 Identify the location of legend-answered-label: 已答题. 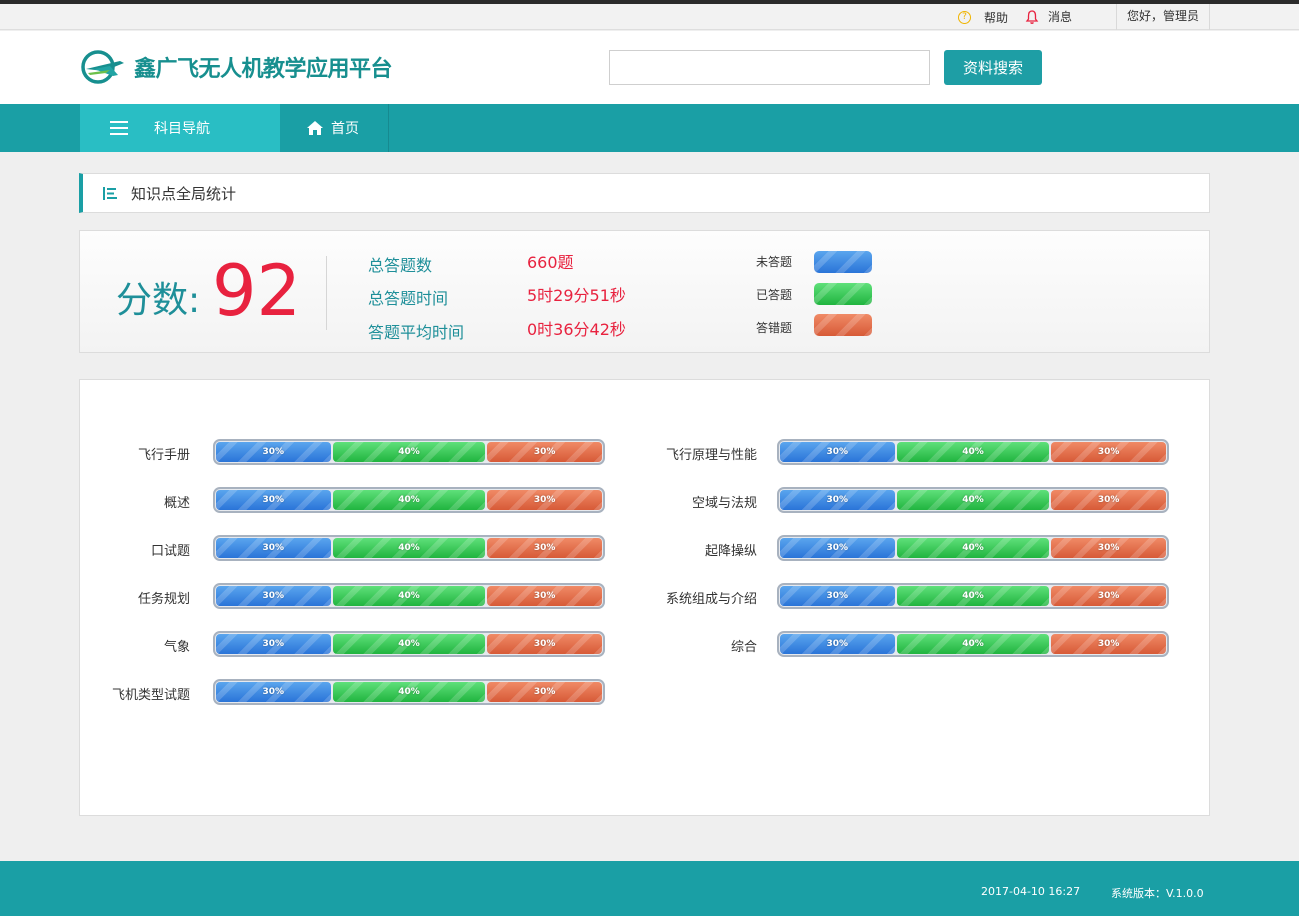
(774, 295).